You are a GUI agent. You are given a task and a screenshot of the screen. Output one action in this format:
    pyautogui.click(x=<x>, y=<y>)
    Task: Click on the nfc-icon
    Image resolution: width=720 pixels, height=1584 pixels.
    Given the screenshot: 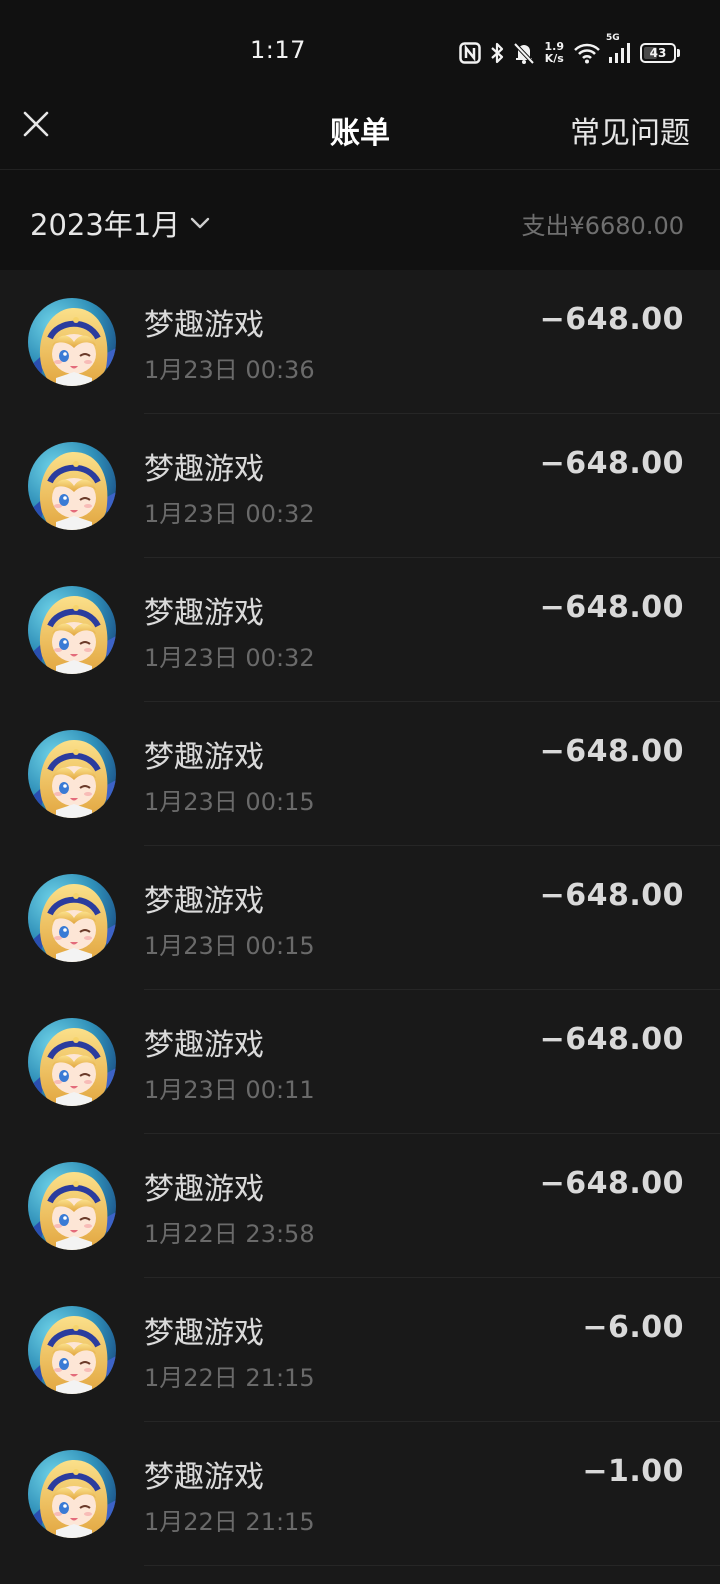 What is the action you would take?
    pyautogui.click(x=469, y=53)
    